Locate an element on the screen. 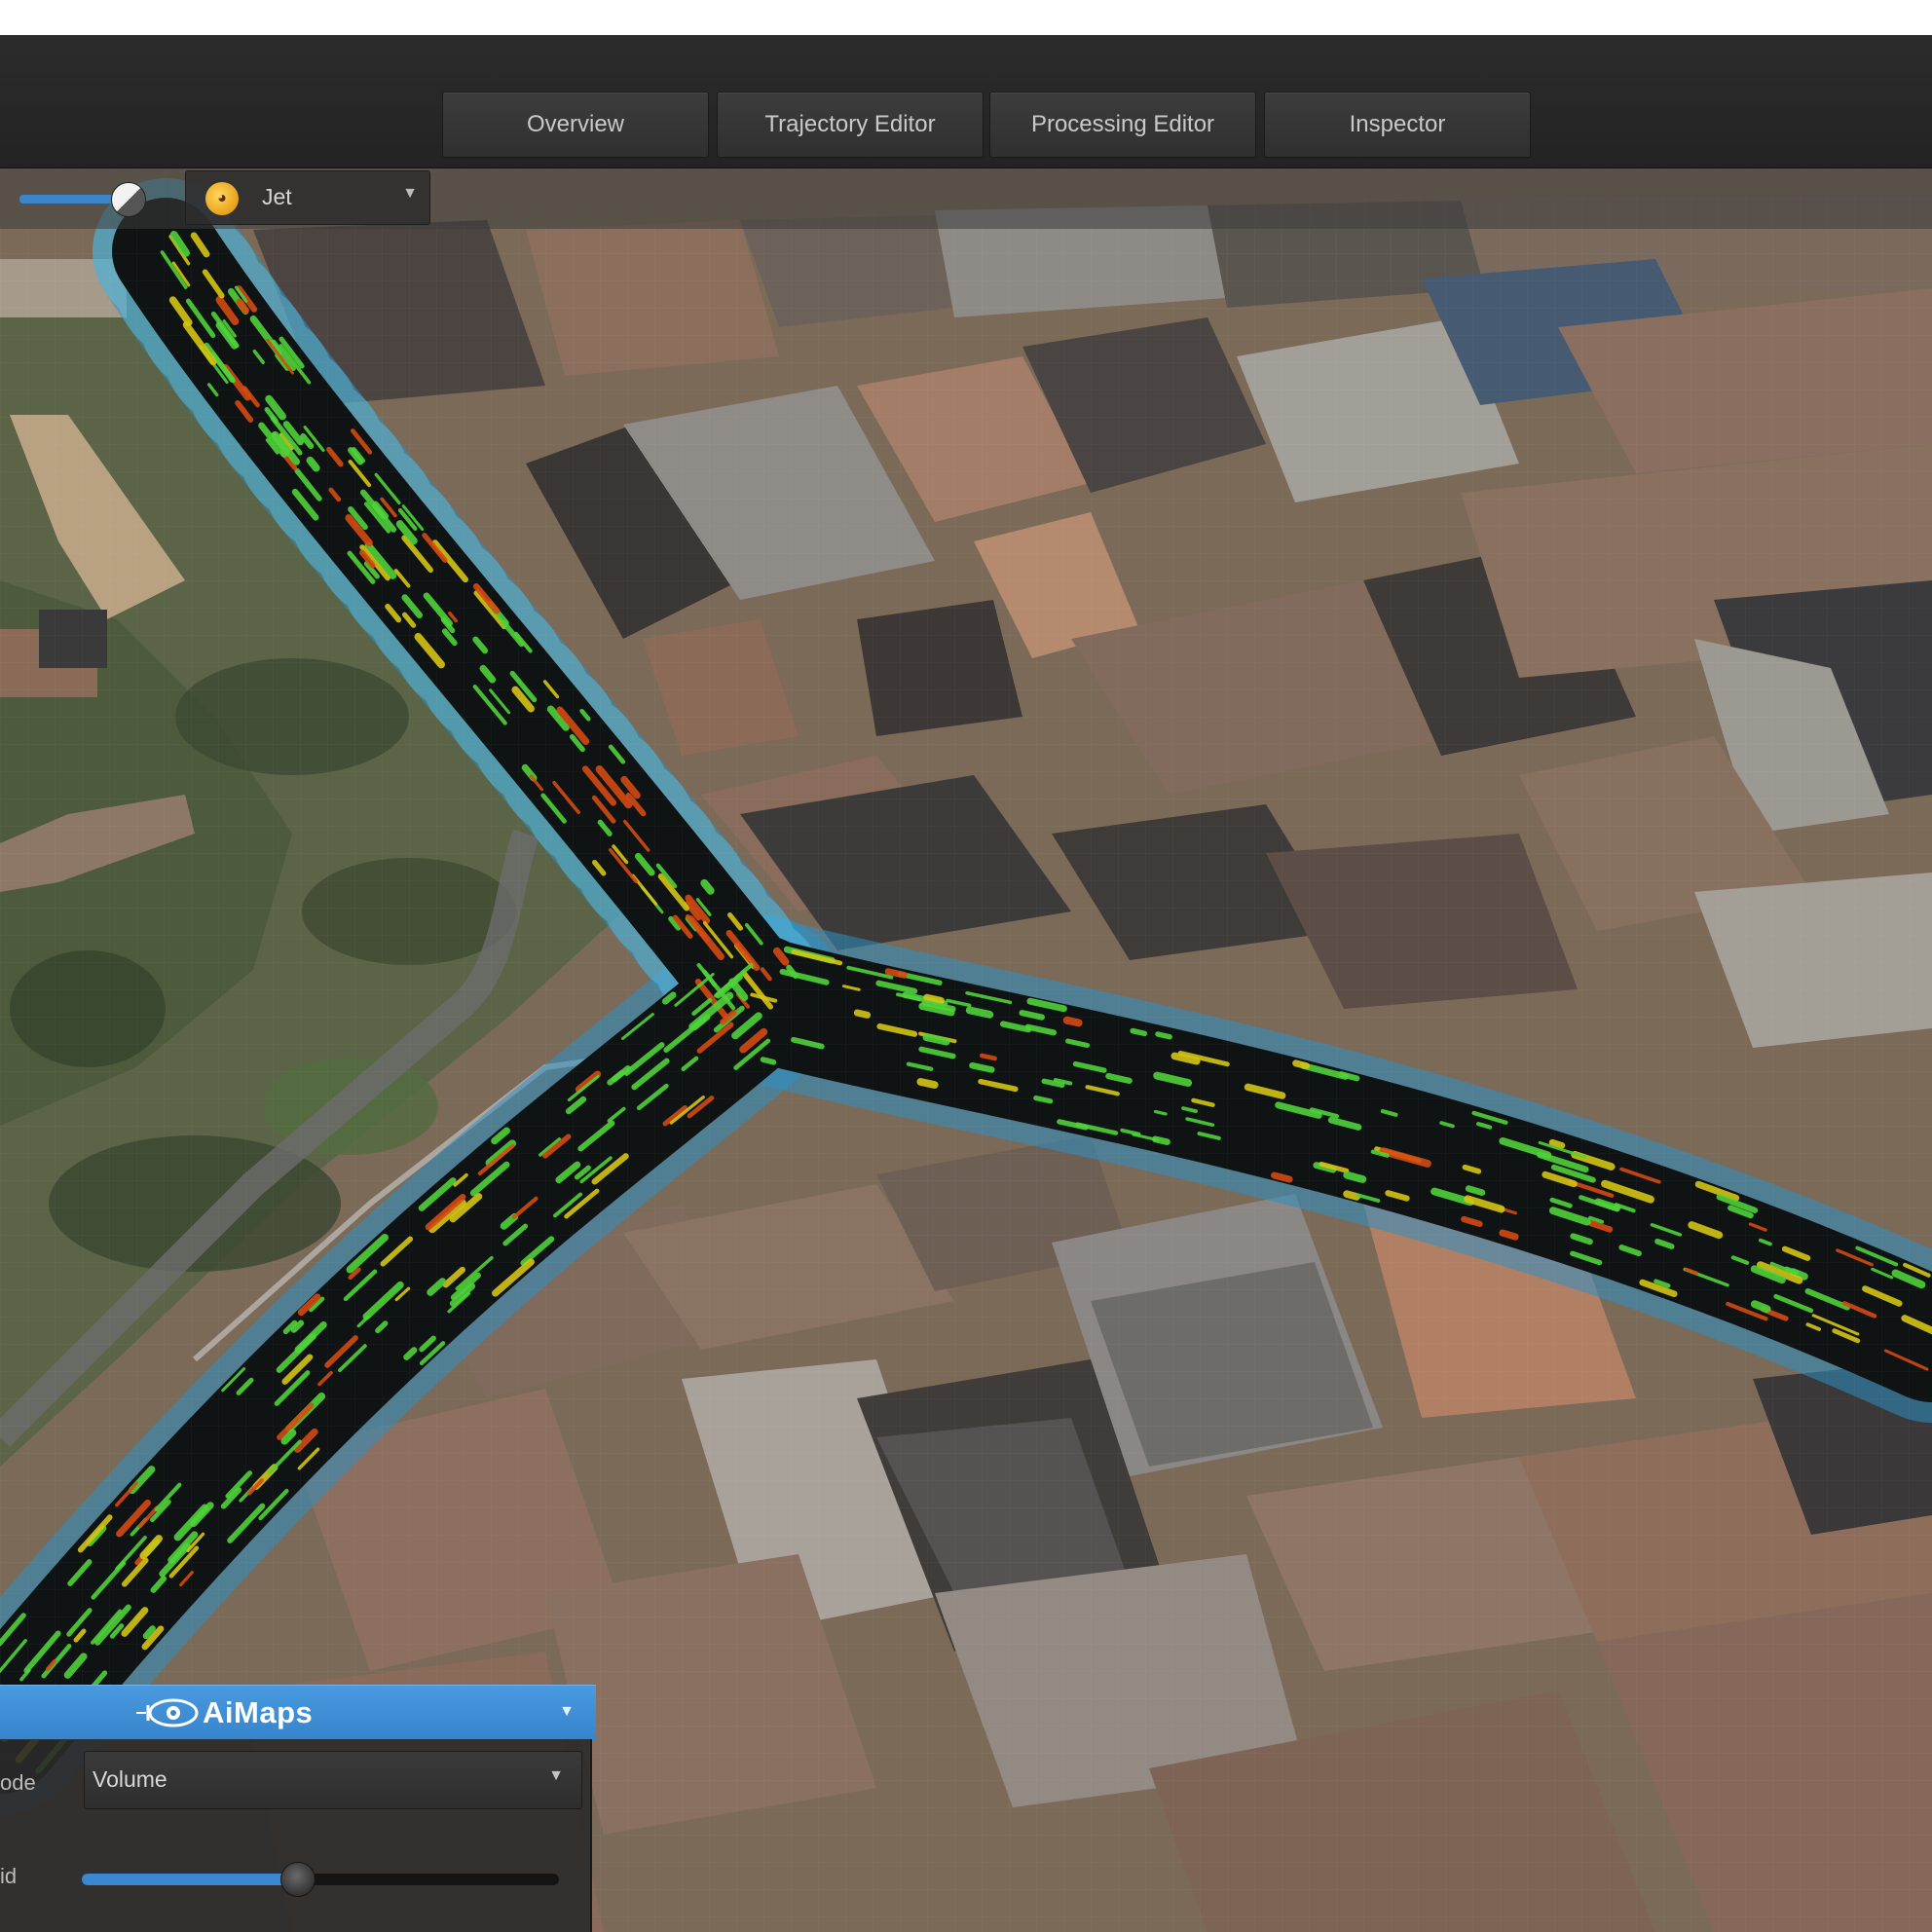  opacity-slider-knob is located at coordinates (128, 199).